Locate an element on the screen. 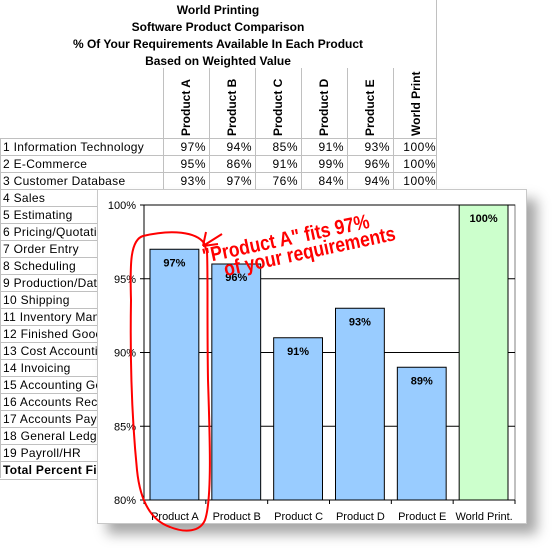 This screenshot has height=548, width=555. column-header: Product D is located at coordinates (324, 107).